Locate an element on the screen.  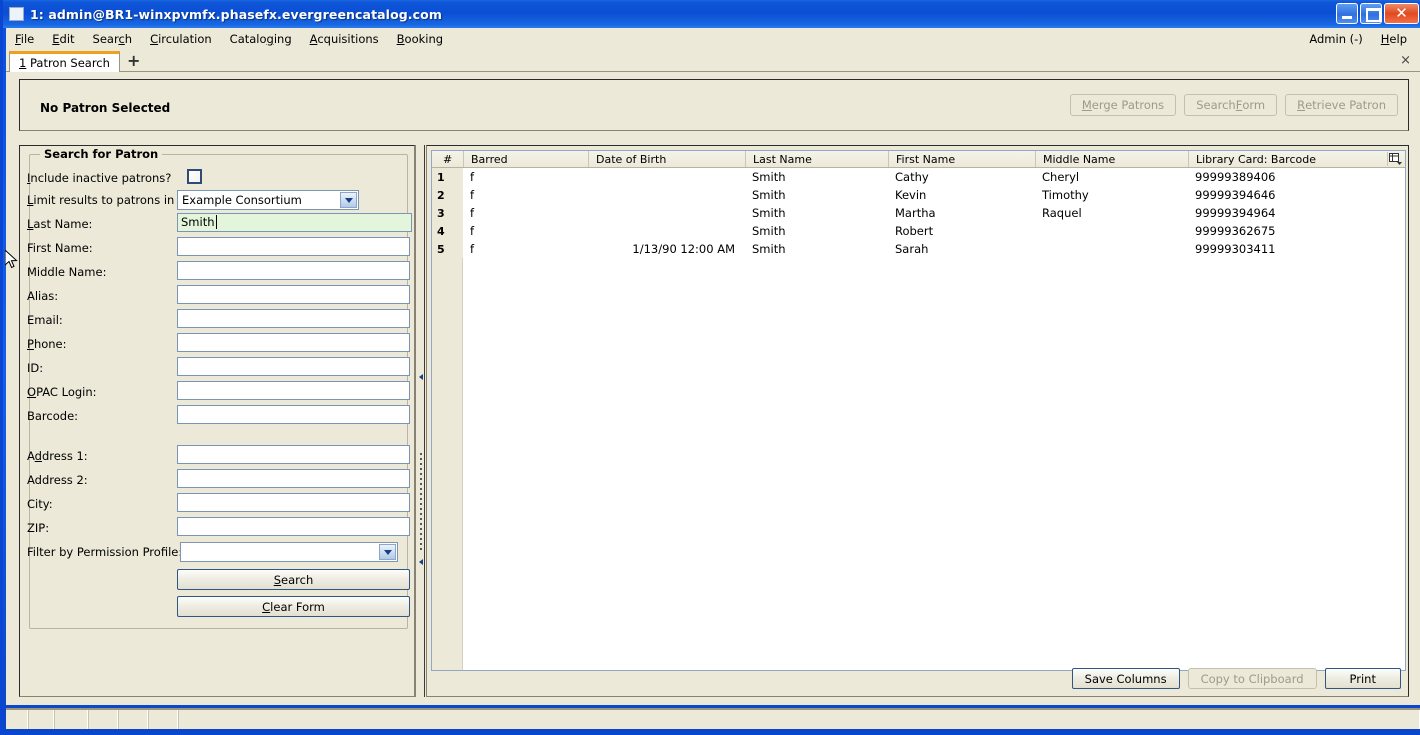
row-limit-results: Limit results to patrons in is located at coordinates (100, 200).